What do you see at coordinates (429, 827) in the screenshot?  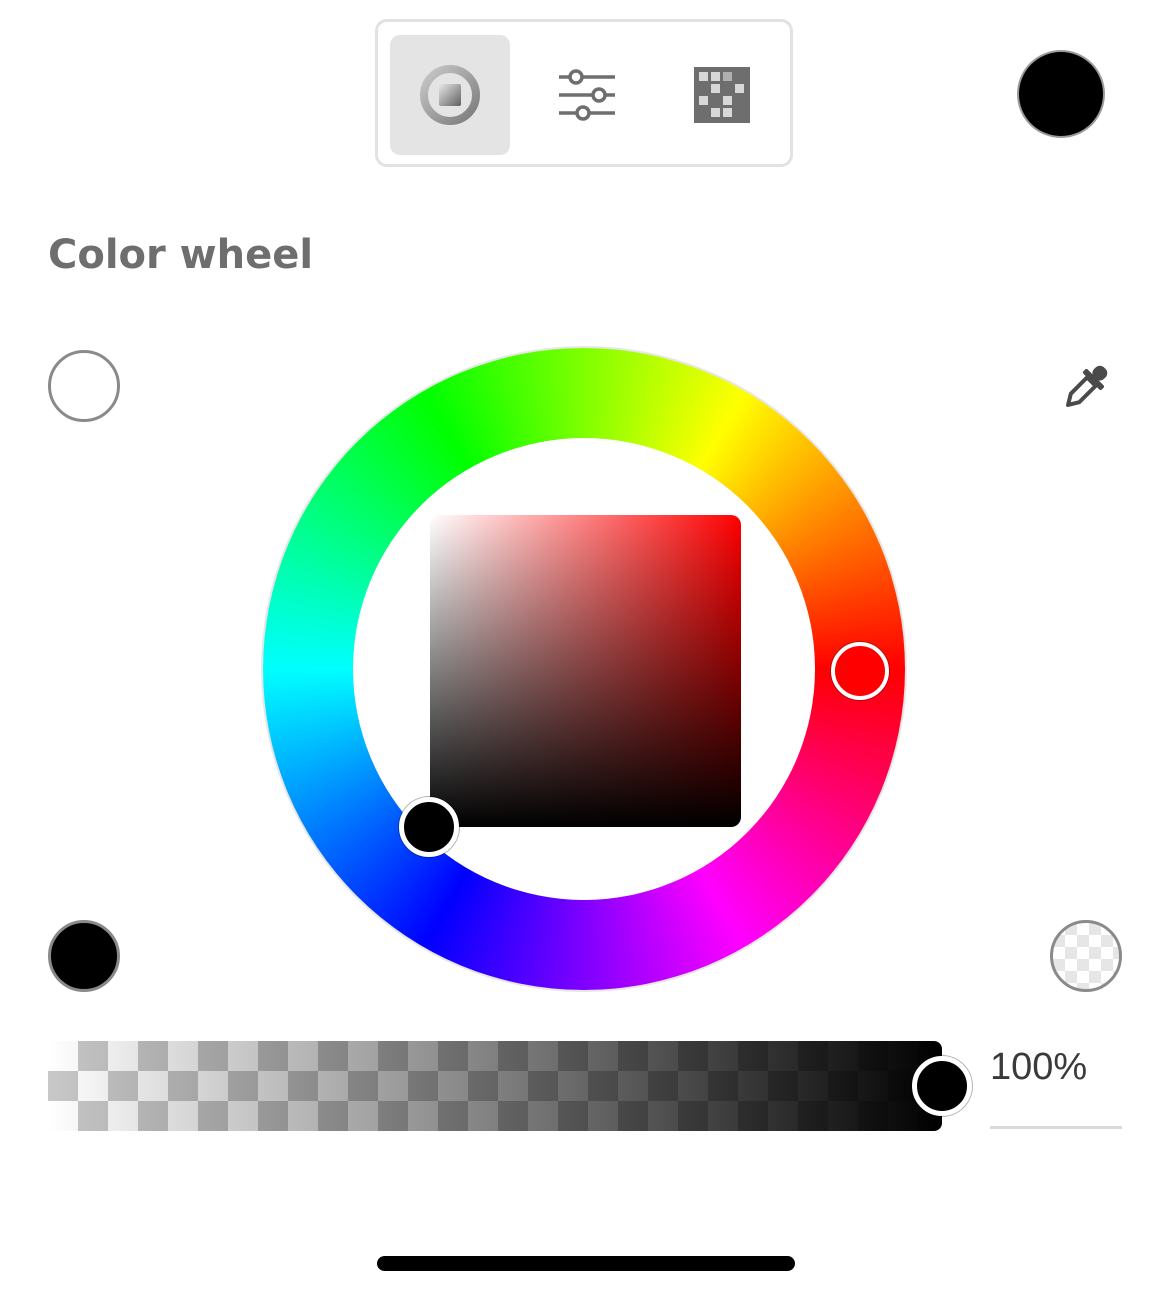 I see `saturation-brightness-handle` at bounding box center [429, 827].